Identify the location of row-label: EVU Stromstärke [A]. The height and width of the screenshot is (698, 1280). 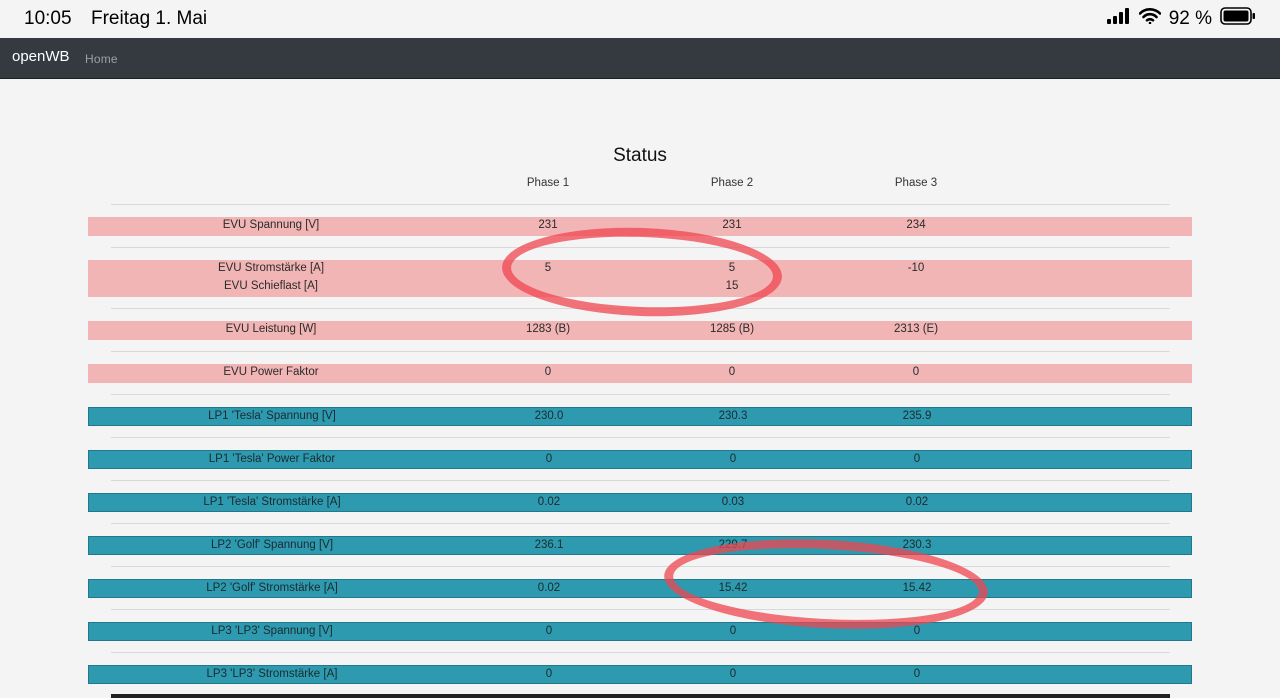
(271, 268).